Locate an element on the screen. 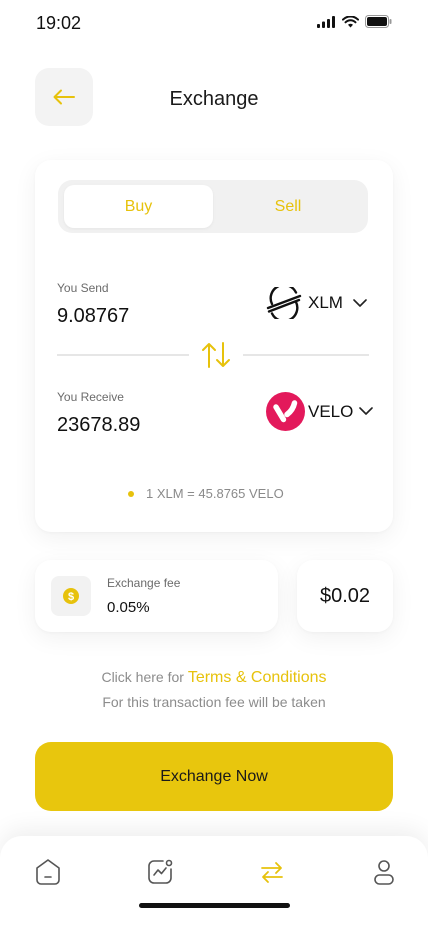 This screenshot has width=428, height=926. fee-icon-box: $ is located at coordinates (71, 596).